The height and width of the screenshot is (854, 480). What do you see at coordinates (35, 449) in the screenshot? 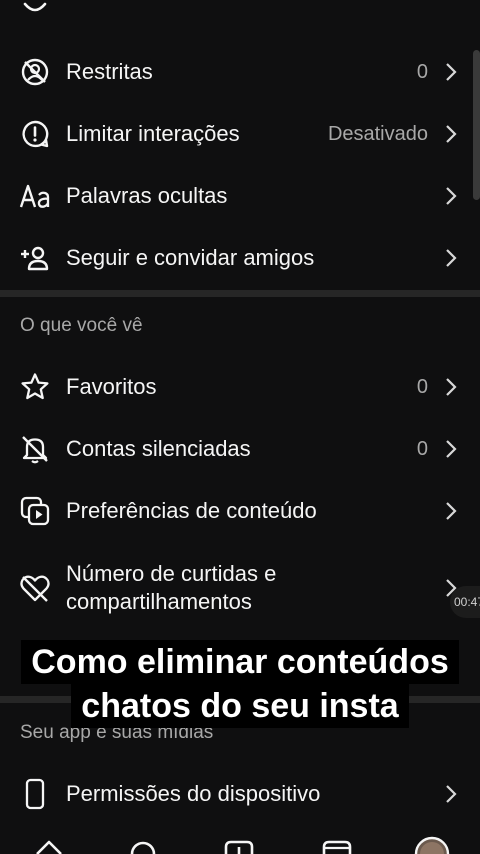
I see `muted-bell-icon` at bounding box center [35, 449].